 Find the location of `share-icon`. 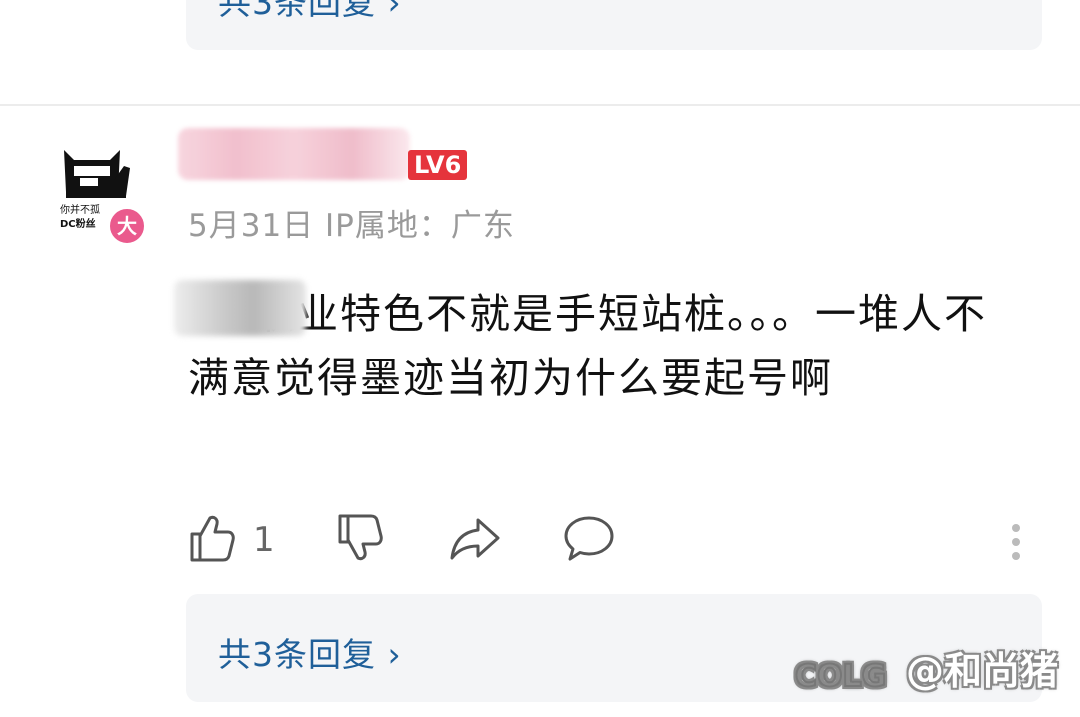

share-icon is located at coordinates (475, 540).